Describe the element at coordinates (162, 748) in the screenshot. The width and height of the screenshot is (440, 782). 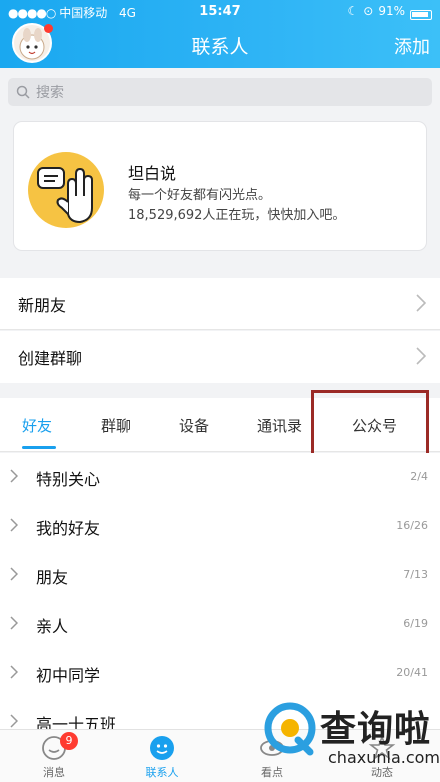
I see `contacts-icon` at that location.